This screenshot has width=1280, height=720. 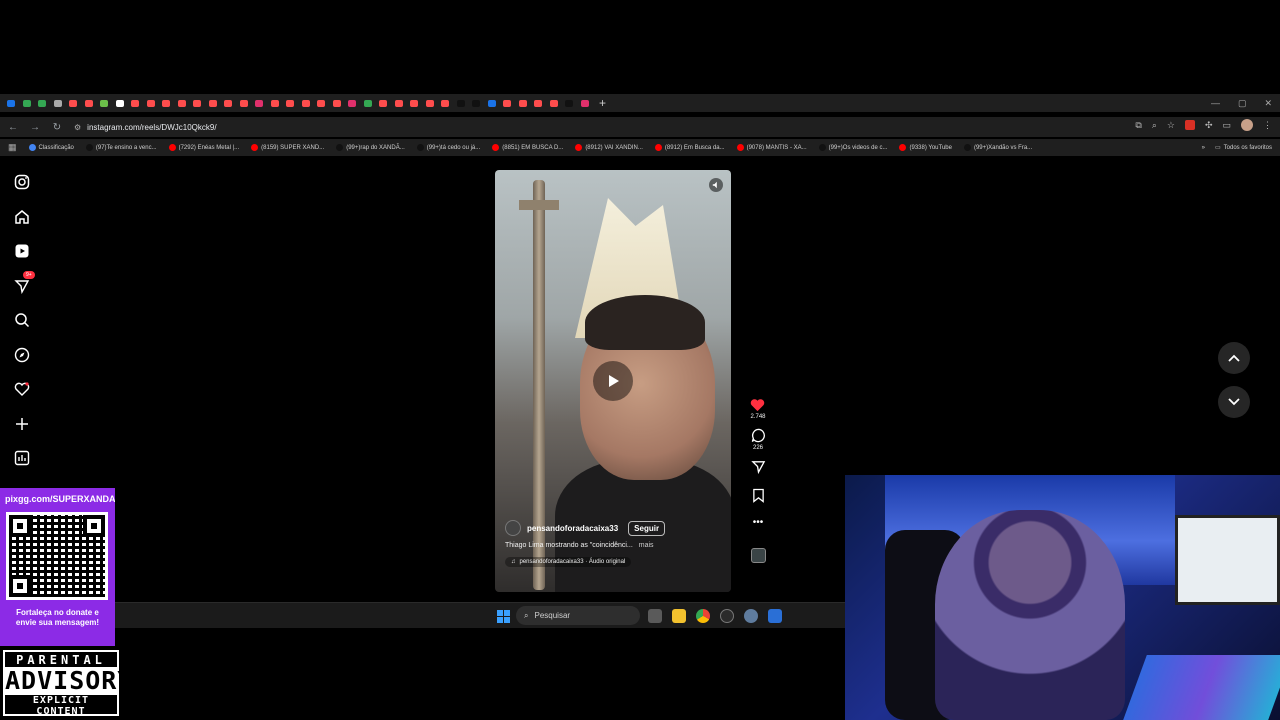 I want to click on author-name: pensandoforadacaixa33, so click(x=572, y=528).